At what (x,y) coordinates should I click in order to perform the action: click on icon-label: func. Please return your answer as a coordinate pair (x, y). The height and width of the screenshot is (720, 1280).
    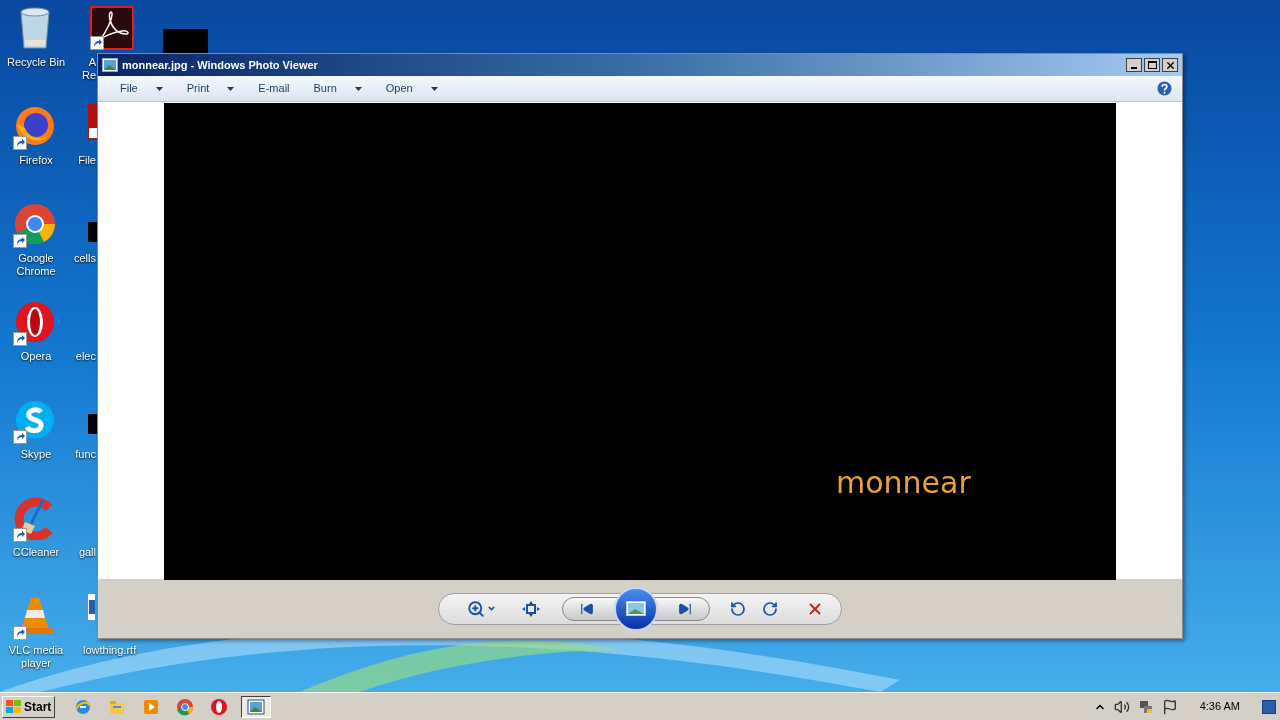
    Looking at the image, I should click on (85, 454).